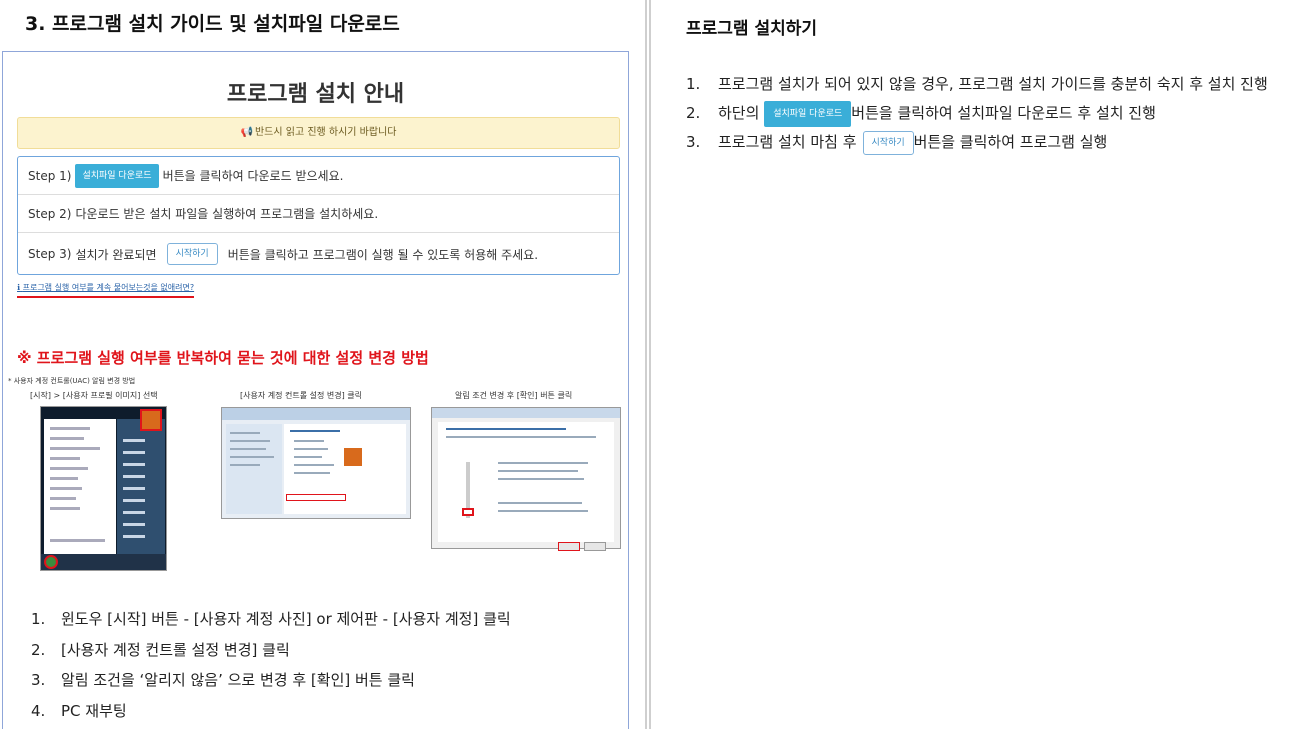 The height and width of the screenshot is (729, 1307). I want to click on guide-title: 프로그램 설치 안내, so click(315, 94).